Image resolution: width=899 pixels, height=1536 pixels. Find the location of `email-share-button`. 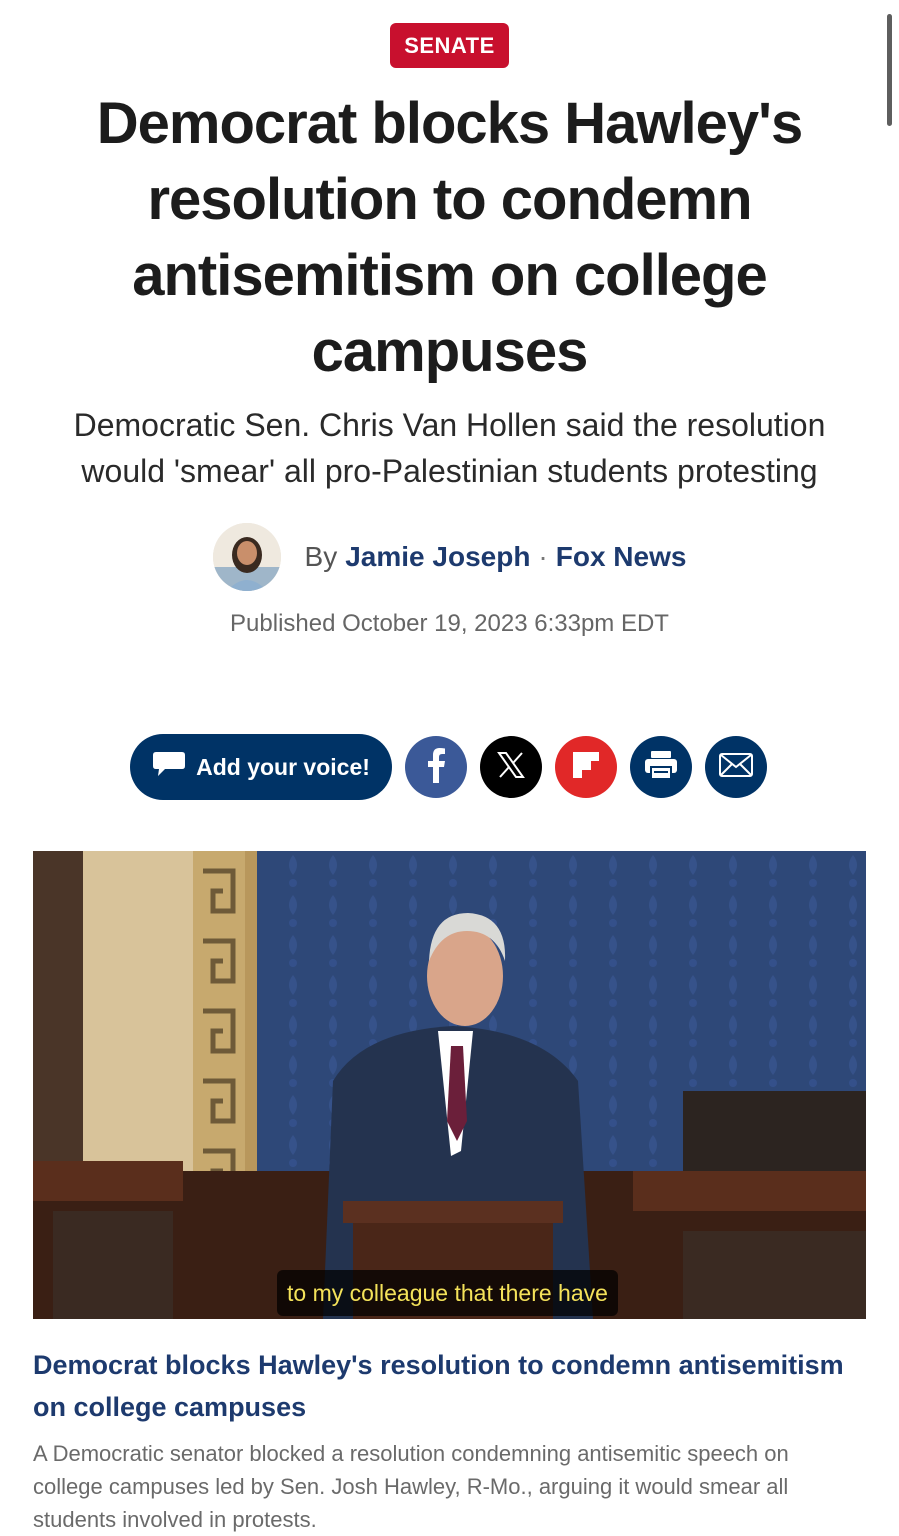

email-share-button is located at coordinates (736, 767).